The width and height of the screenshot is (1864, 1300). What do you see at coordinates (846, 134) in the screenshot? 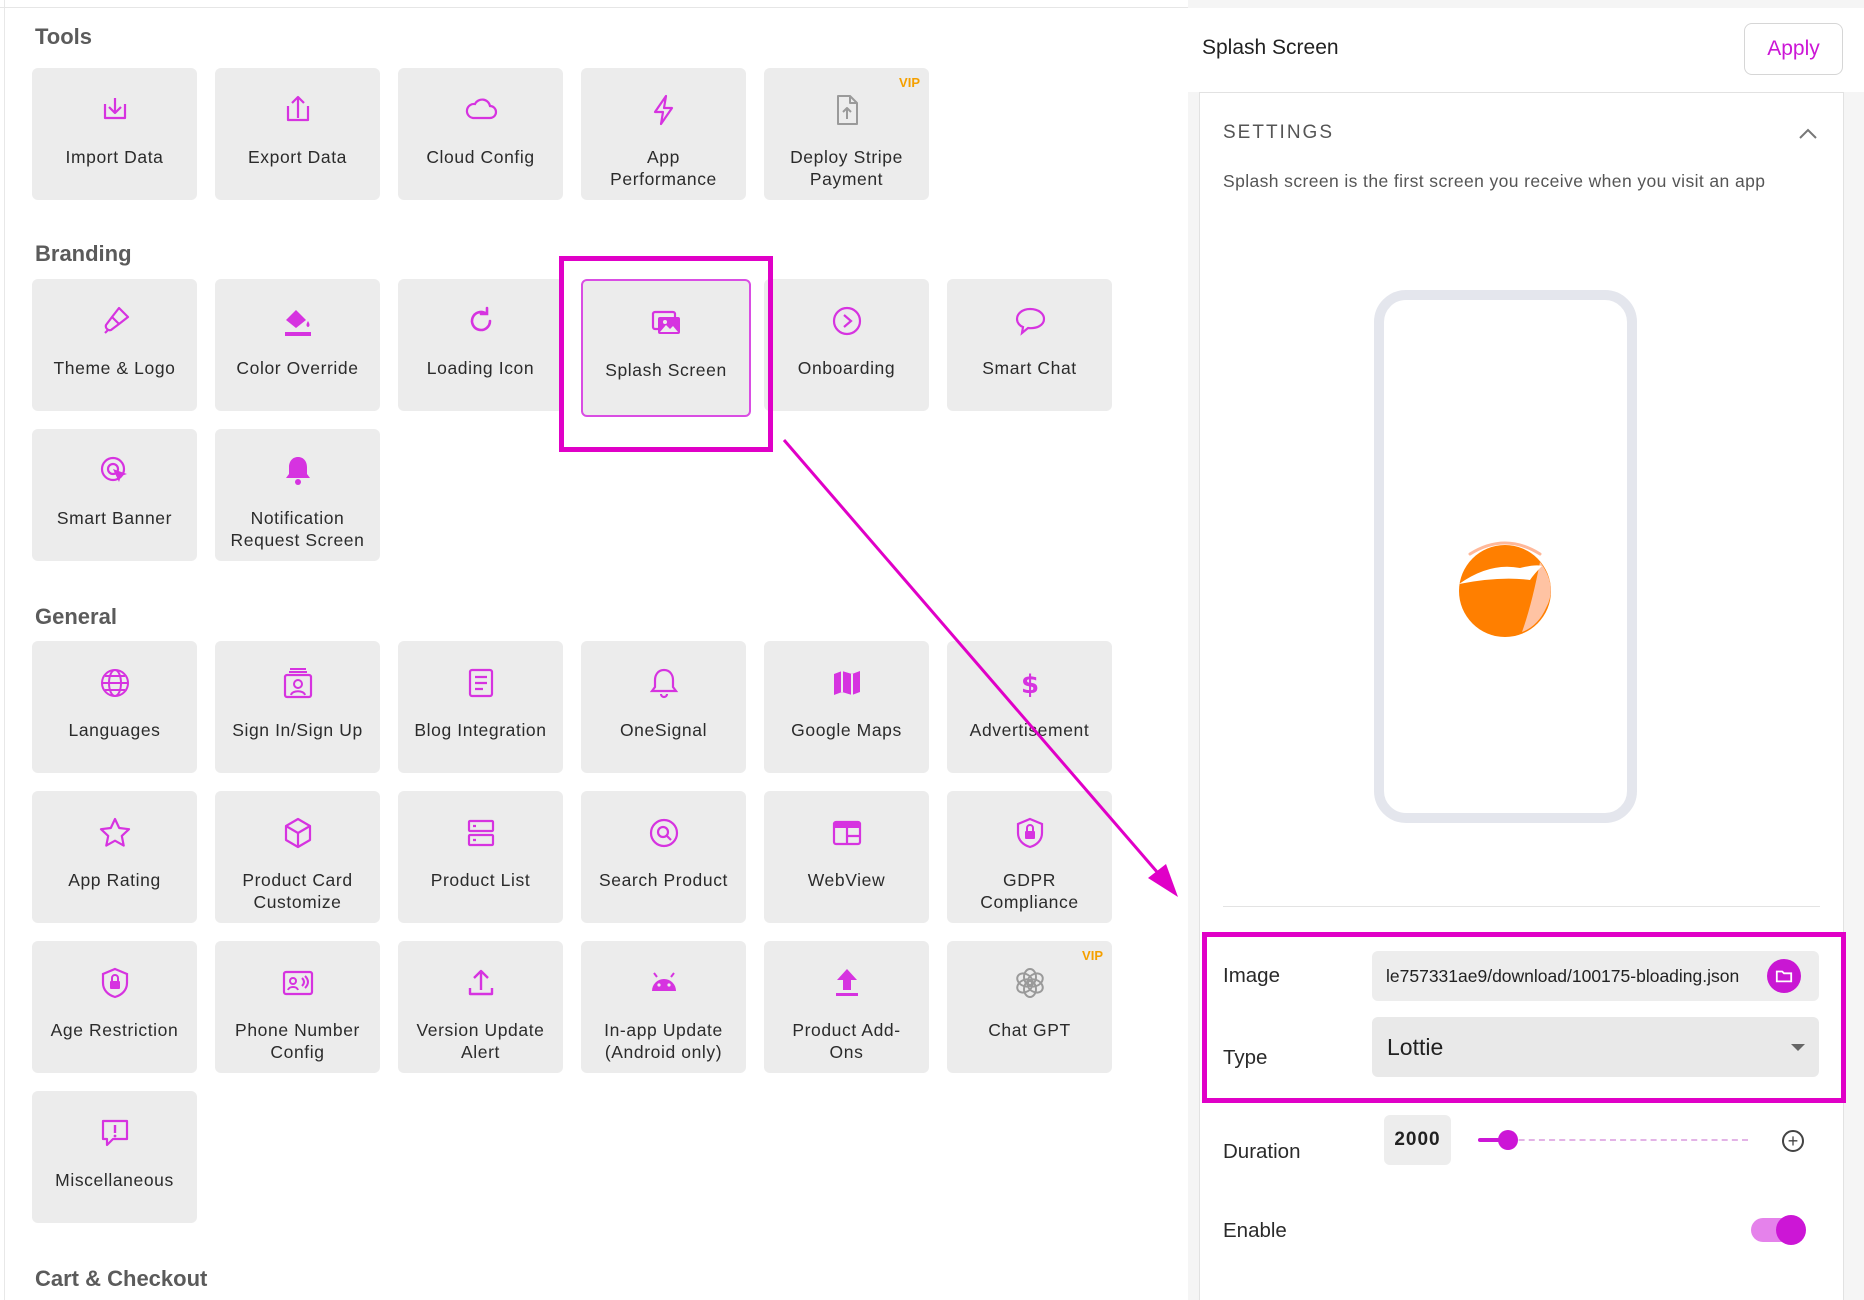
I see `tile-deploy-stripe-payment: Deploy Stripe Payment VIP` at bounding box center [846, 134].